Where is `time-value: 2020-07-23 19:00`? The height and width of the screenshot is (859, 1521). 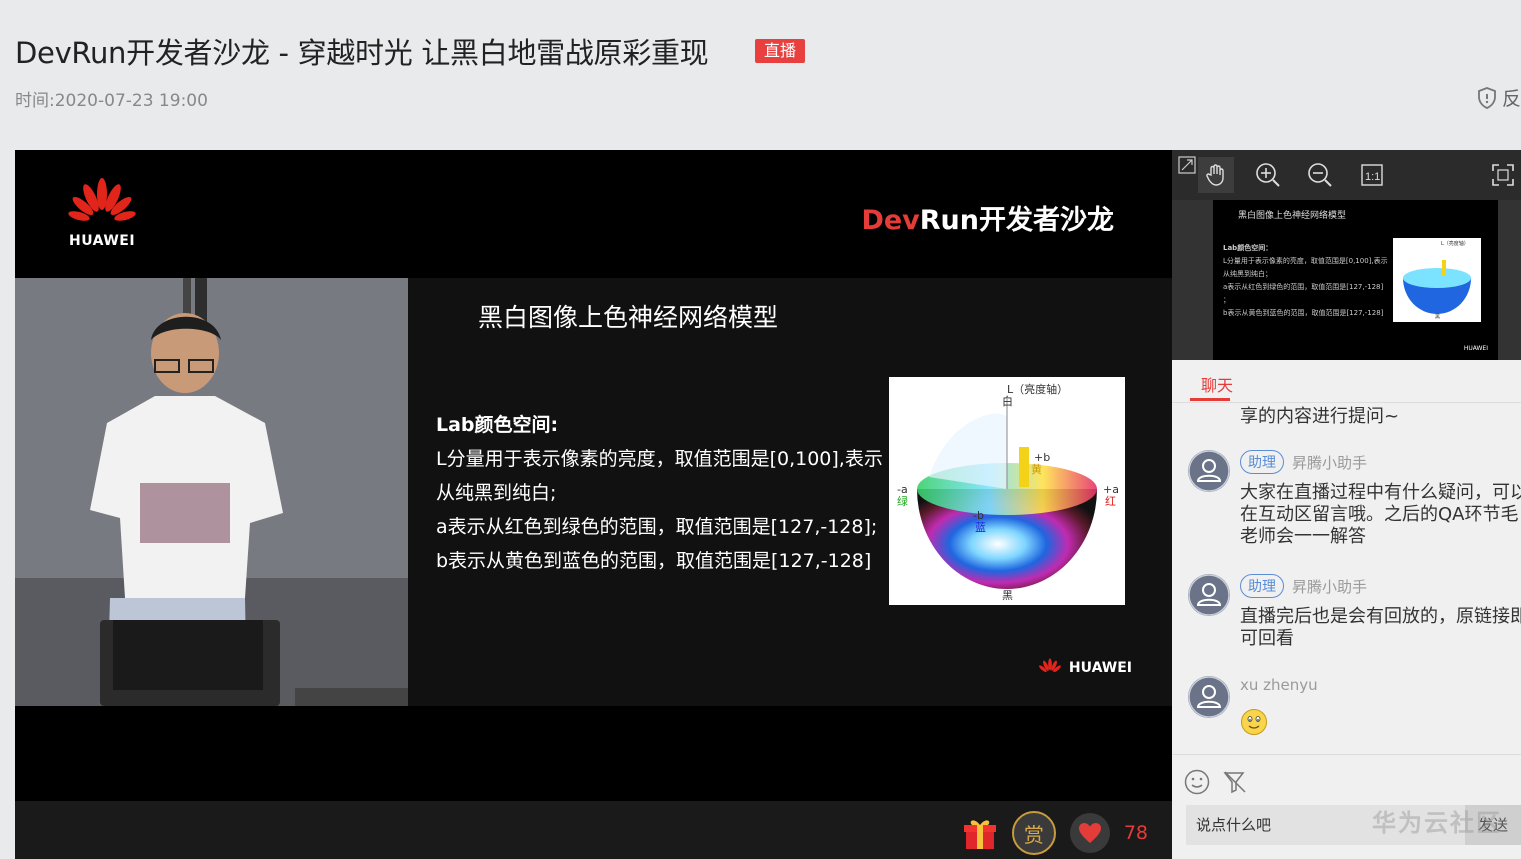 time-value: 2020-07-23 19:00 is located at coordinates (131, 101).